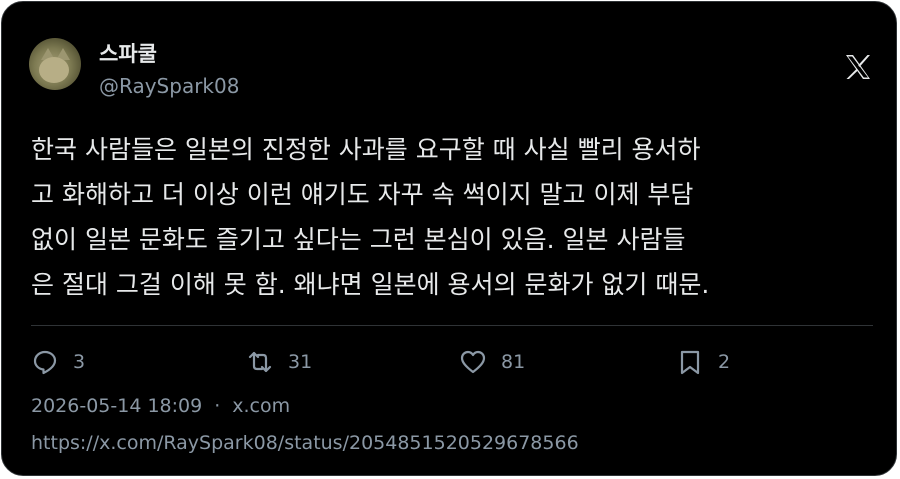  Describe the element at coordinates (724, 362) in the screenshot. I see `bookmark-count: 2` at that location.